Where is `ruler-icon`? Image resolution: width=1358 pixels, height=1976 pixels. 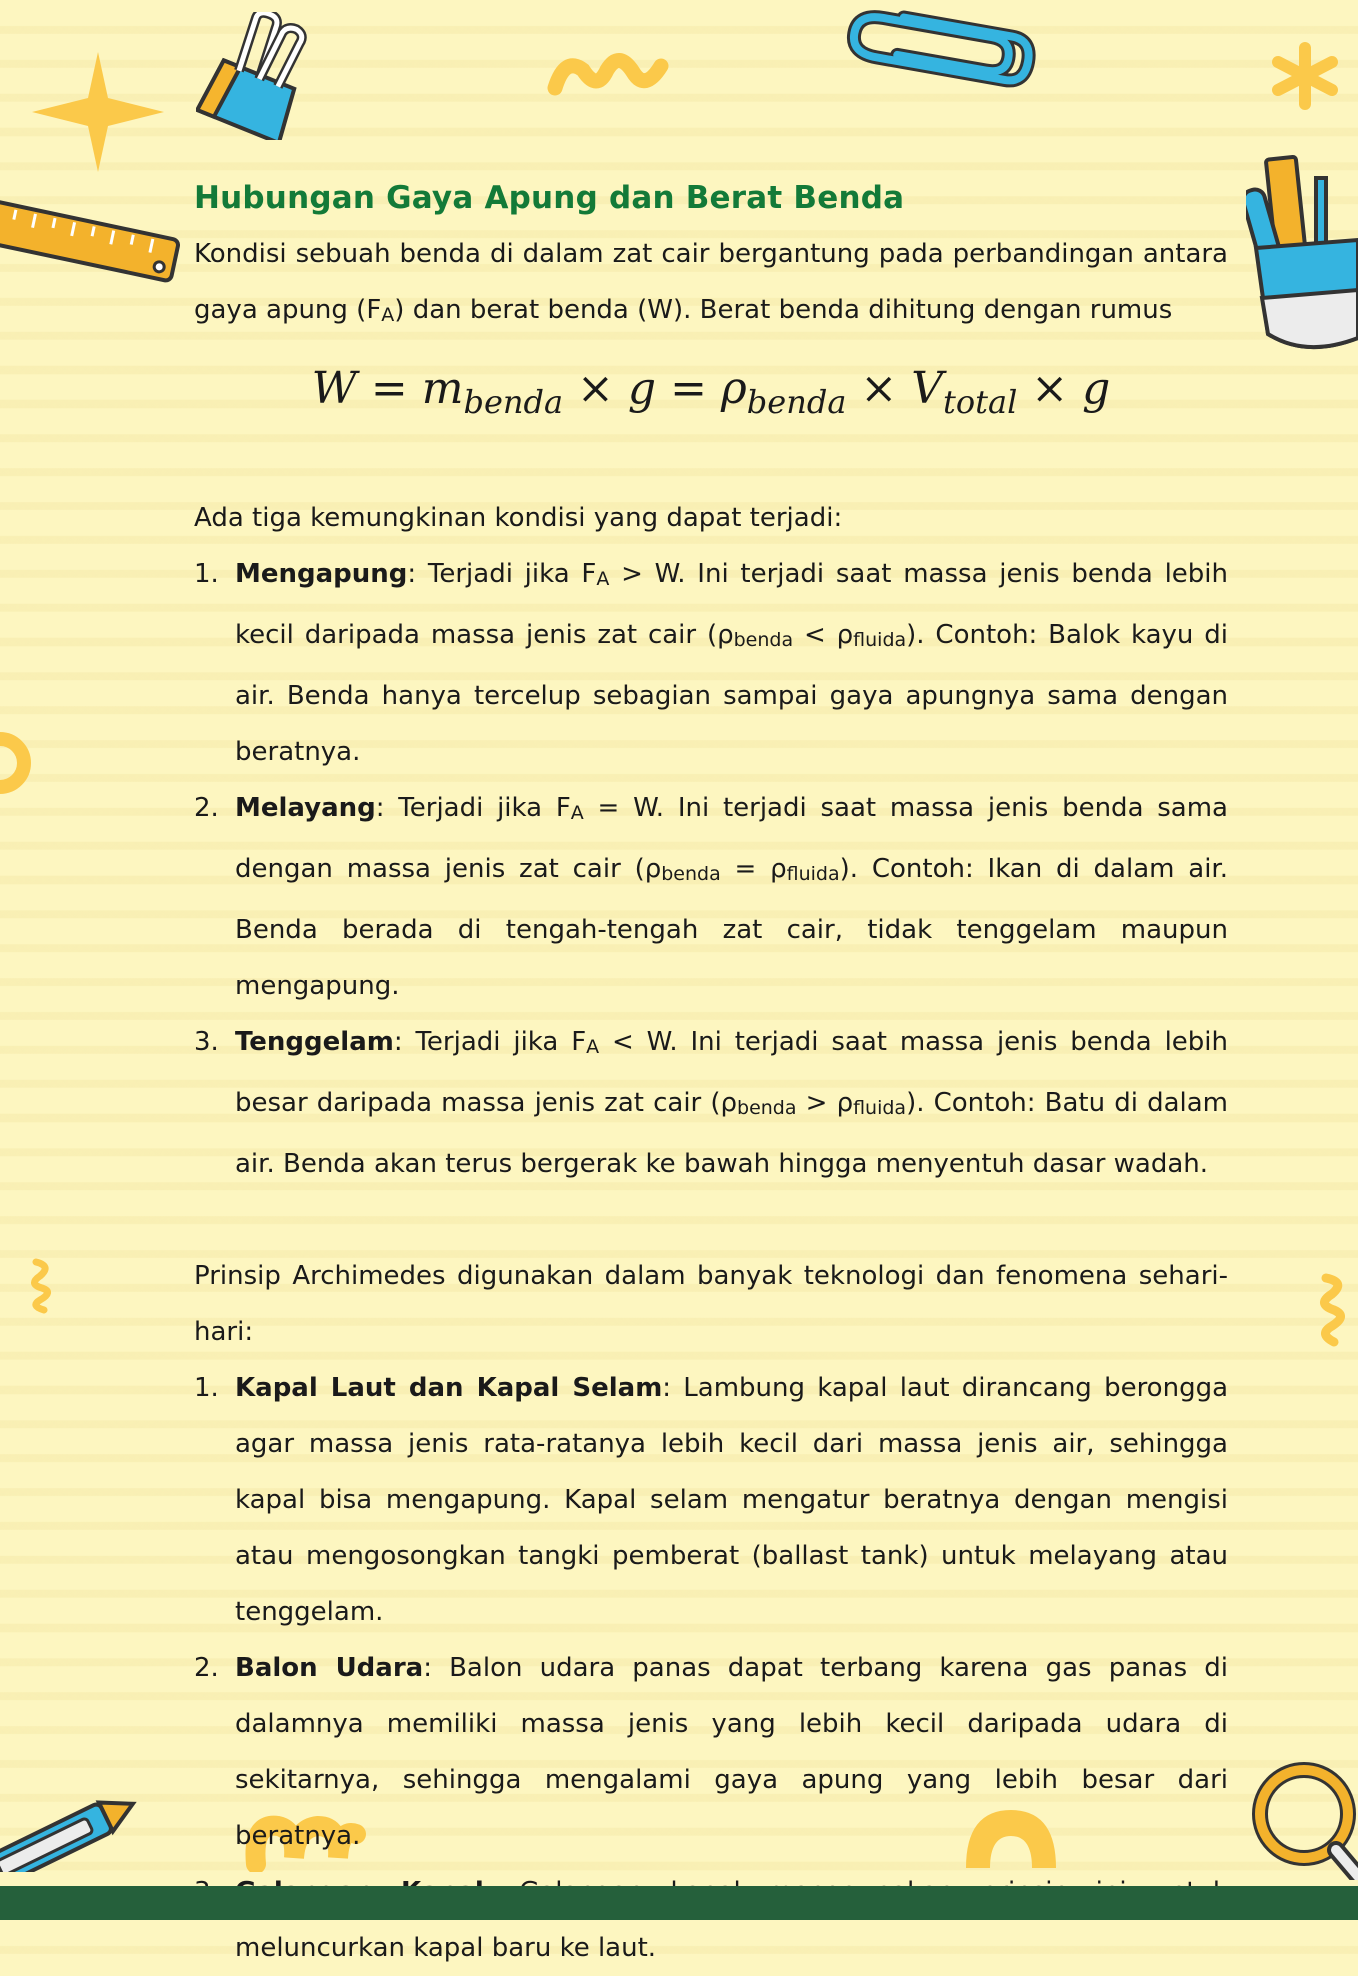
ruler-icon is located at coordinates (90, 240).